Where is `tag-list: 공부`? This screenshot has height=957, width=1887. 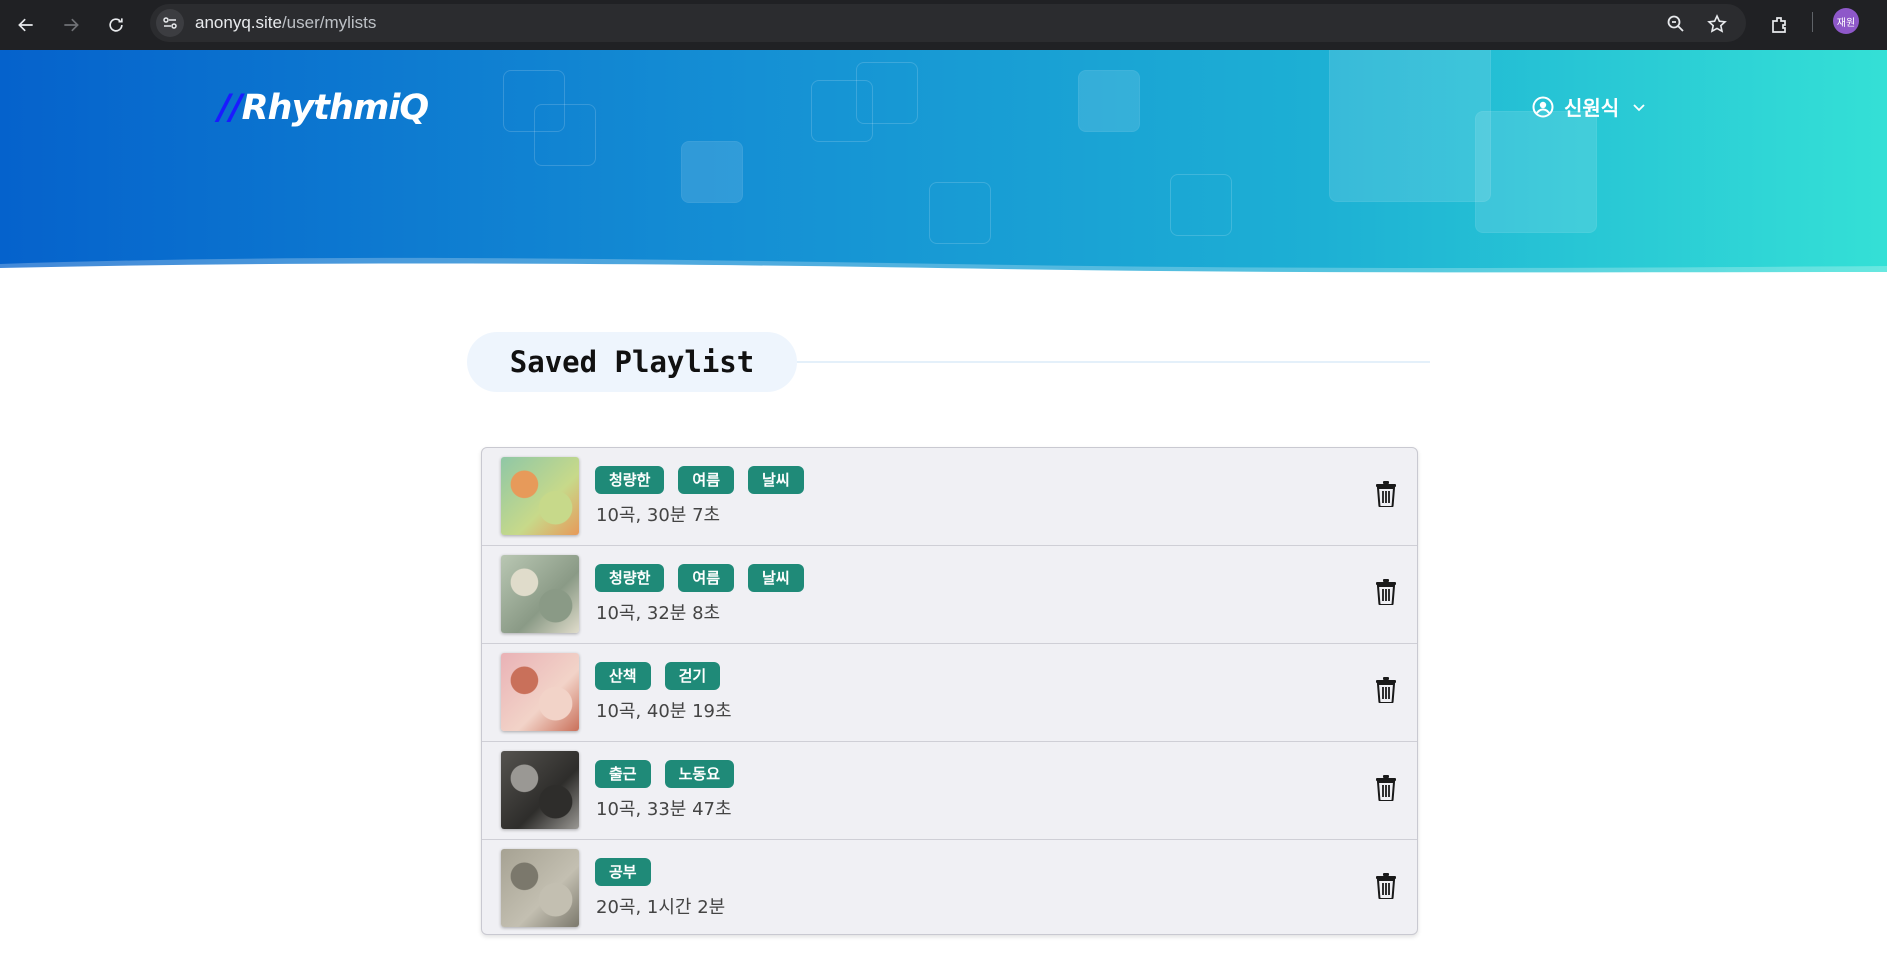 tag-list: 공부 is located at coordinates (623, 872).